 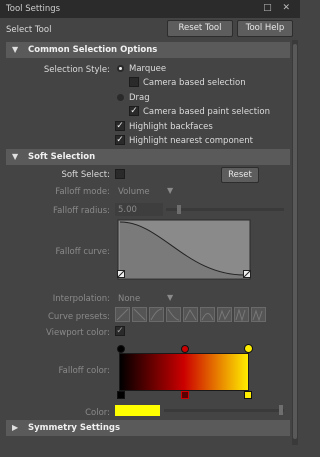 What do you see at coordinates (139, 98) in the screenshot?
I see `drag-label: Drag` at bounding box center [139, 98].